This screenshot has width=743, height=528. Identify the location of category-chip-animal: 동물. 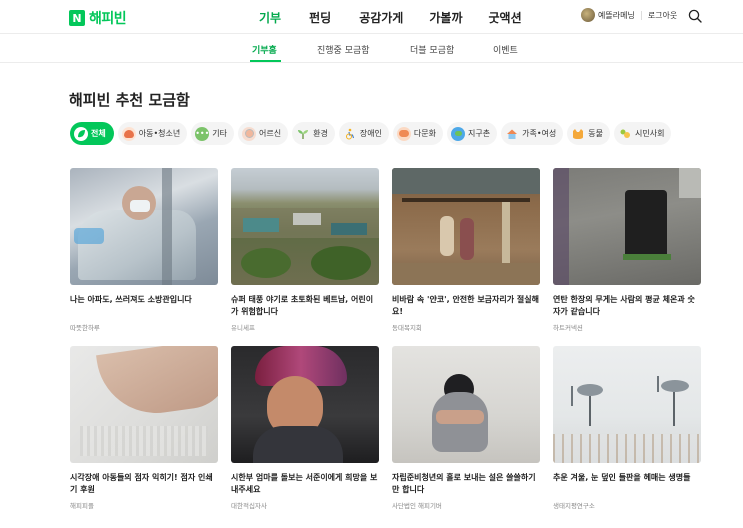
(589, 133).